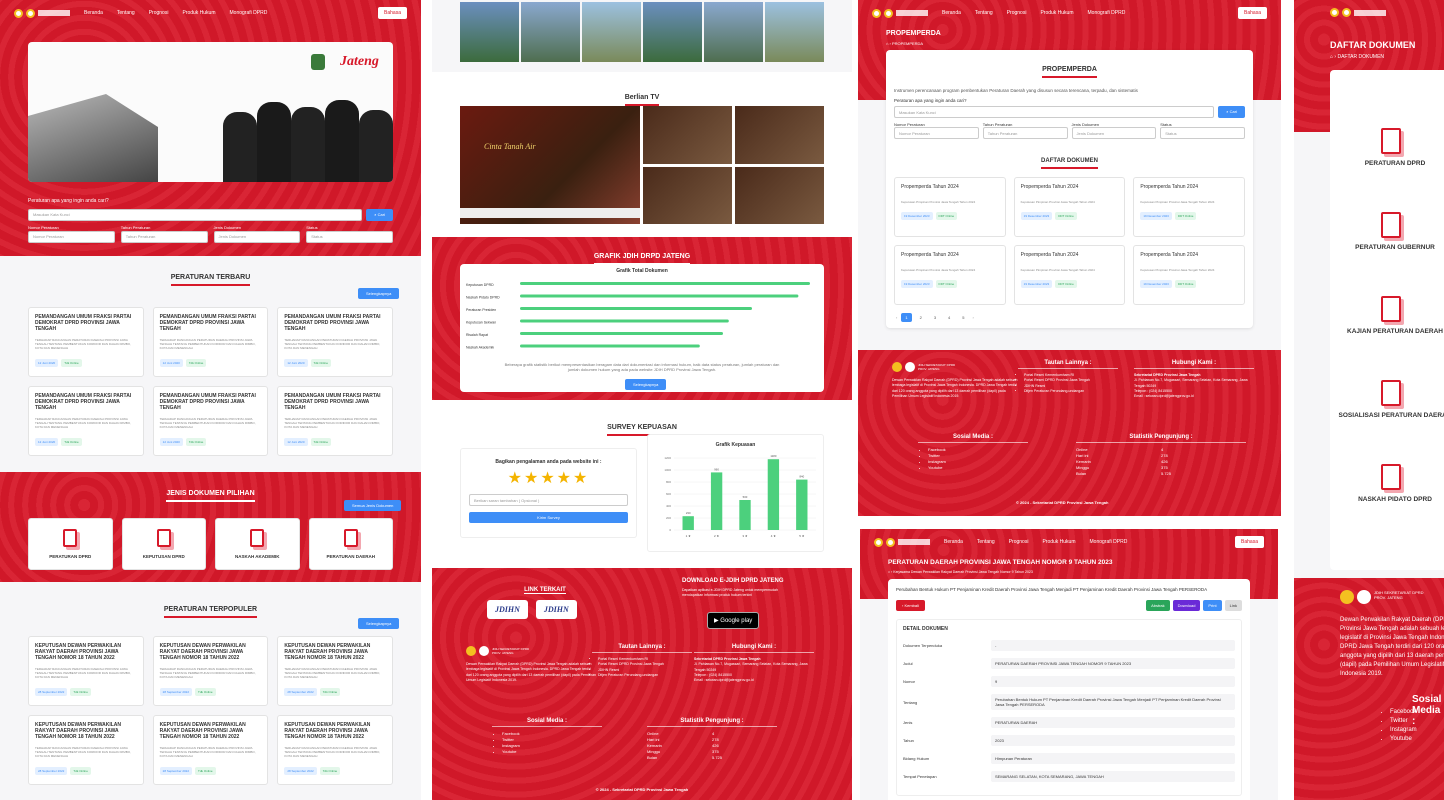 Image resolution: width=1444 pixels, height=800 pixels. Describe the element at coordinates (548, 478) in the screenshot. I see `rating-stars: ★★★★★` at that location.